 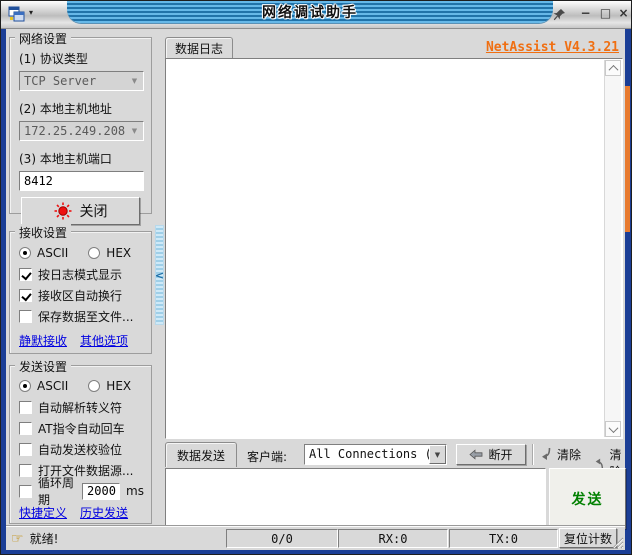 What do you see at coordinates (104, 340) in the screenshot?
I see `other-options-link: 其他选项` at bounding box center [104, 340].